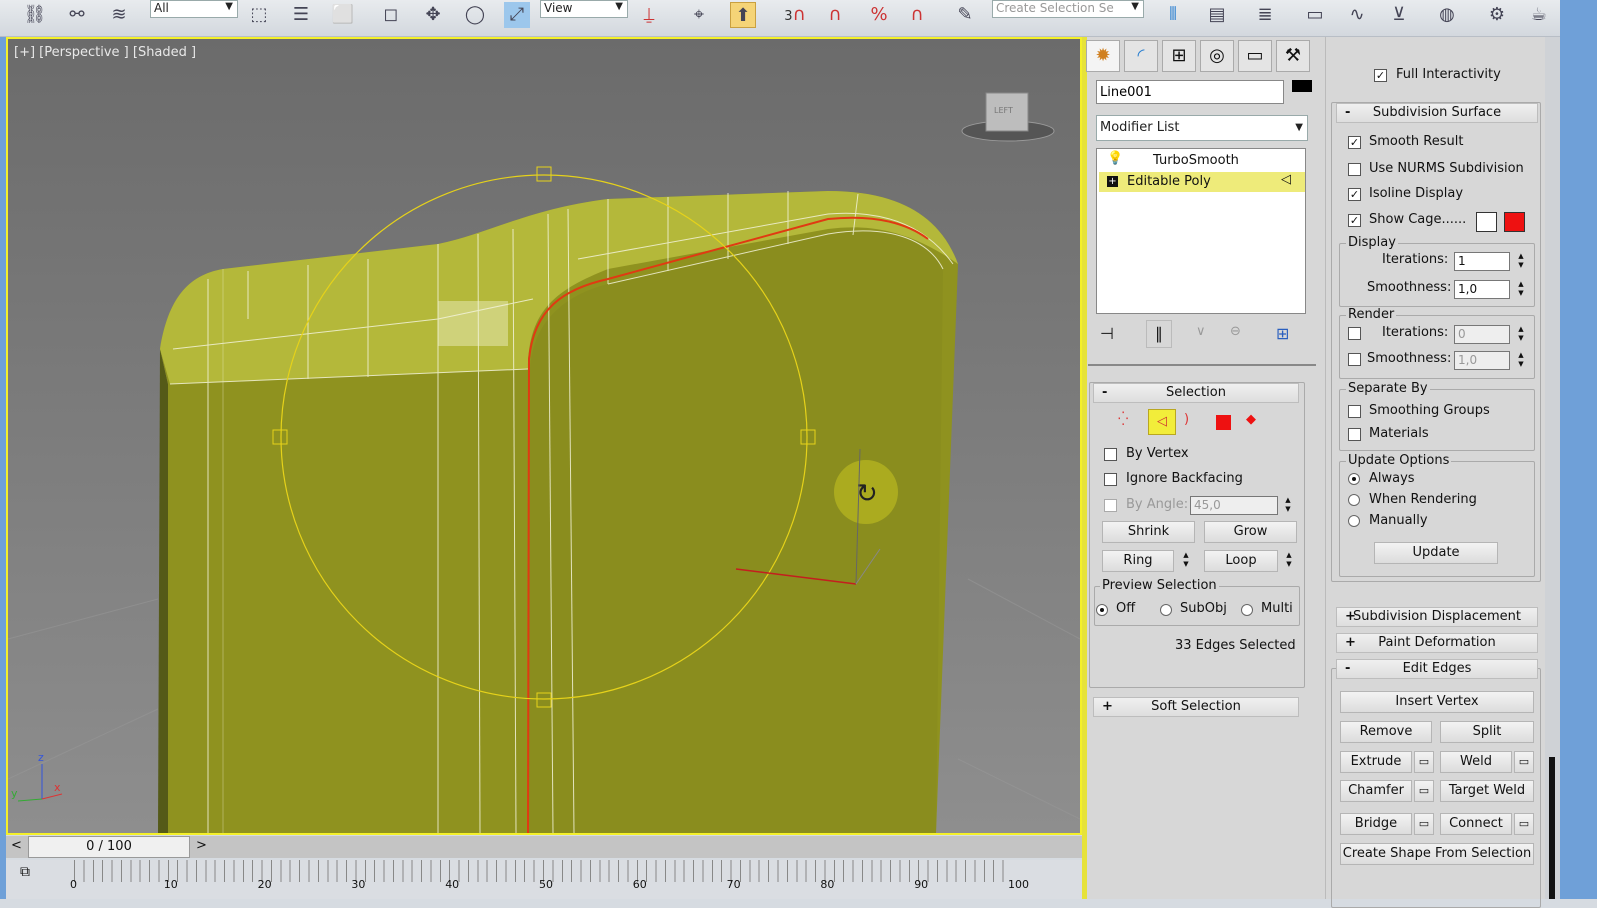 The height and width of the screenshot is (908, 1597). Describe the element at coordinates (544, 847) in the screenshot. I see `time-slider: < 0 / 100 >` at that location.